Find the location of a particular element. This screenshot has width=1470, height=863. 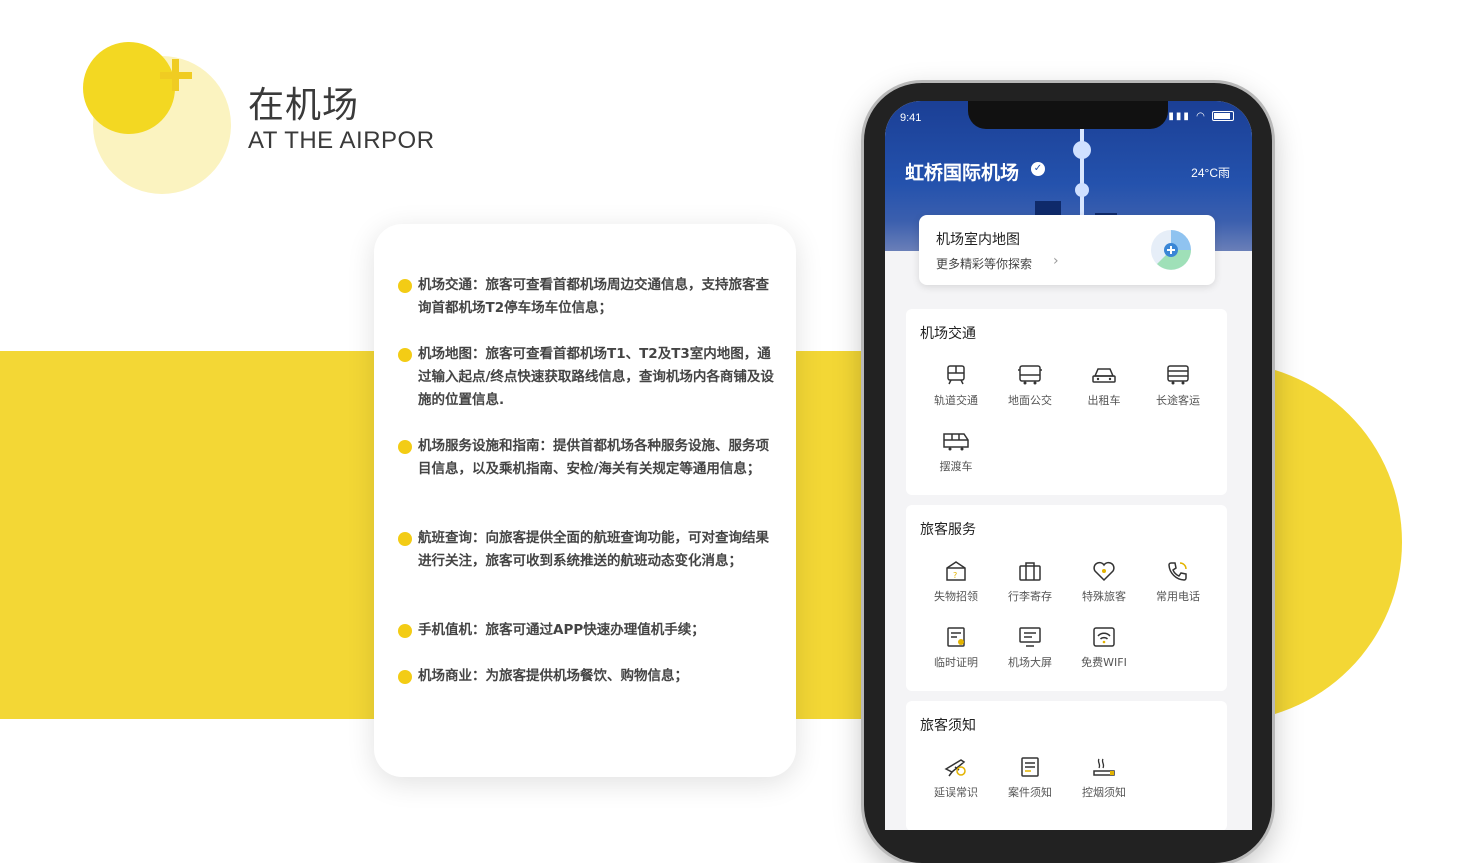

airport-name: 虹桥国际机场 is located at coordinates (962, 171).